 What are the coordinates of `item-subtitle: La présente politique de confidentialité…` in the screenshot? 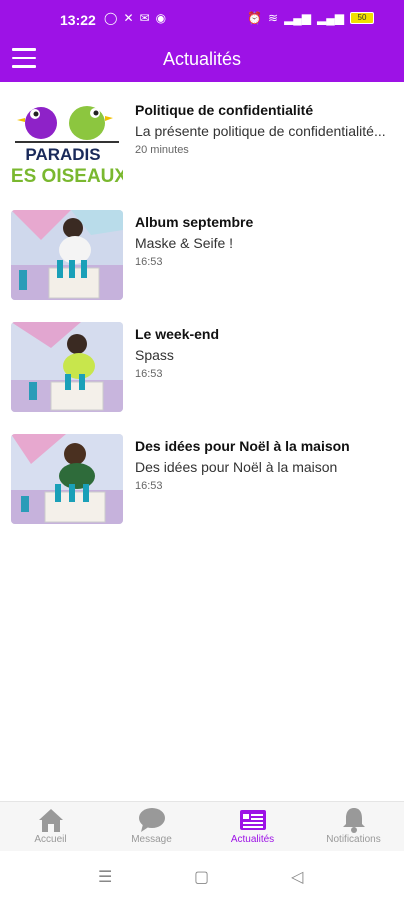 It's located at (260, 131).